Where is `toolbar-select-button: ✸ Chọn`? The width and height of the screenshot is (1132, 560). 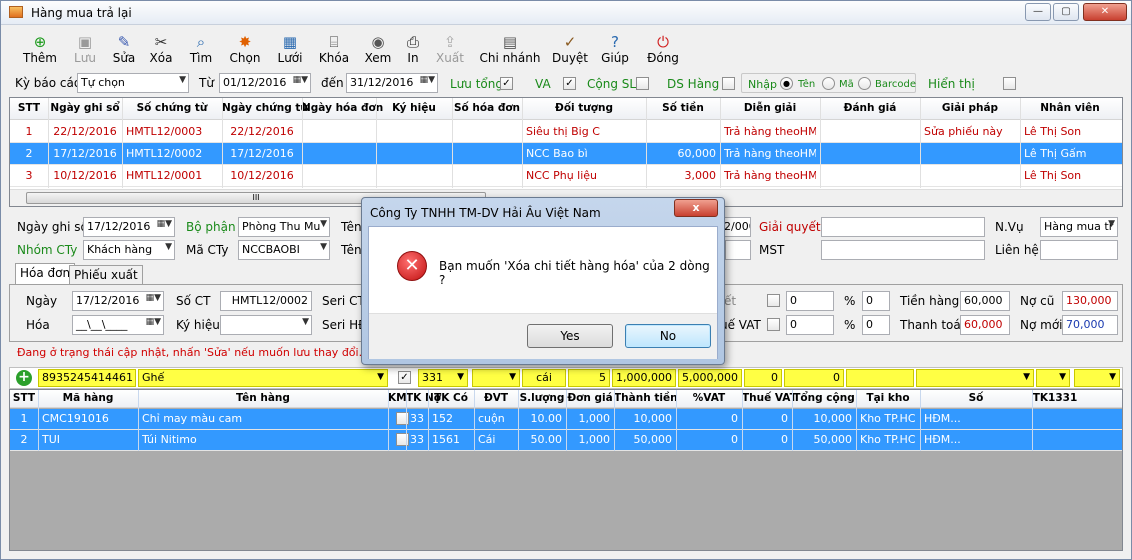 toolbar-select-button: ✸ Chọn is located at coordinates (245, 52).